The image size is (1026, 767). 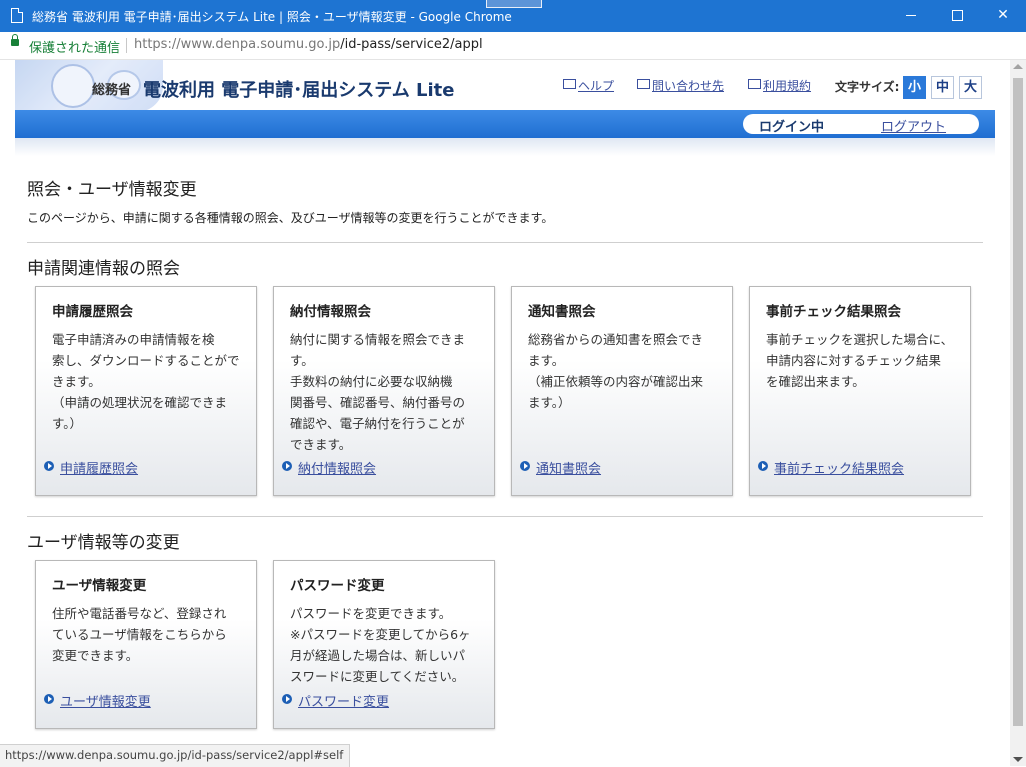 What do you see at coordinates (76, 381) in the screenshot?
I see `card-text-line: きます。` at bounding box center [76, 381].